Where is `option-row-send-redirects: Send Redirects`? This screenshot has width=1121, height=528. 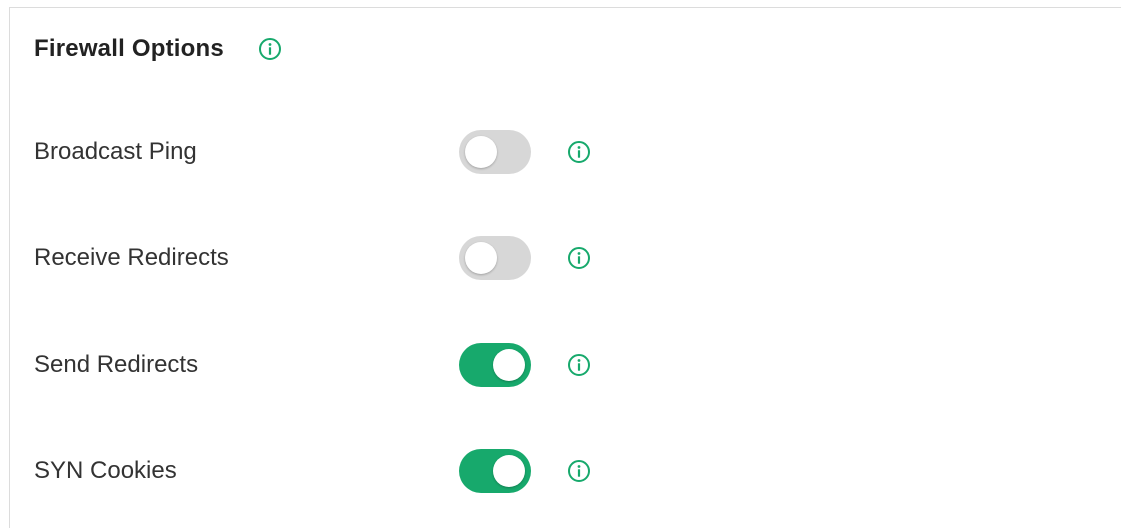
option-row-send-redirects: Send Redirects is located at coordinates (312, 365).